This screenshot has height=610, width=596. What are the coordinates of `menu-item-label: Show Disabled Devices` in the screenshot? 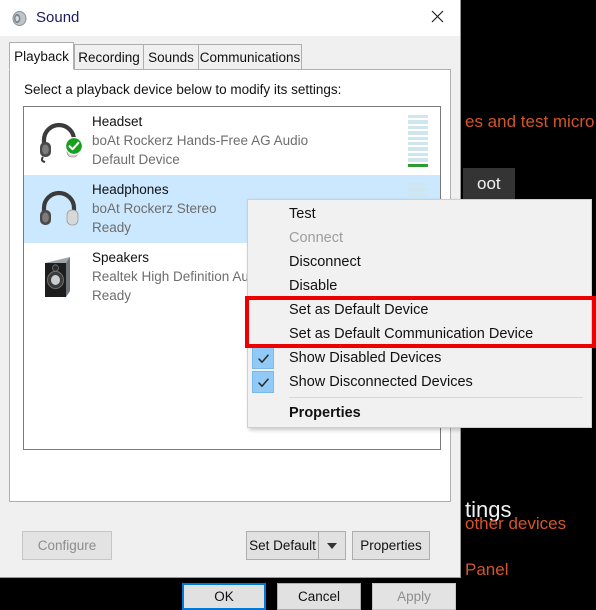 It's located at (365, 358).